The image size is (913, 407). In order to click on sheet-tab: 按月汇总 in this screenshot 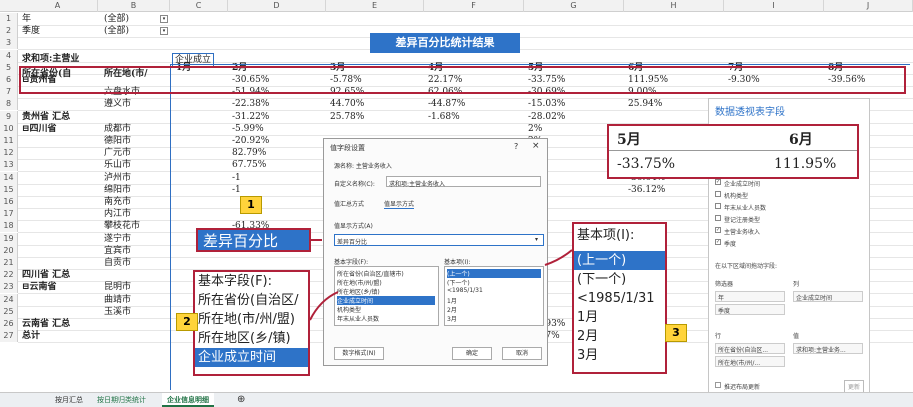, I will do `click(69, 400)`.